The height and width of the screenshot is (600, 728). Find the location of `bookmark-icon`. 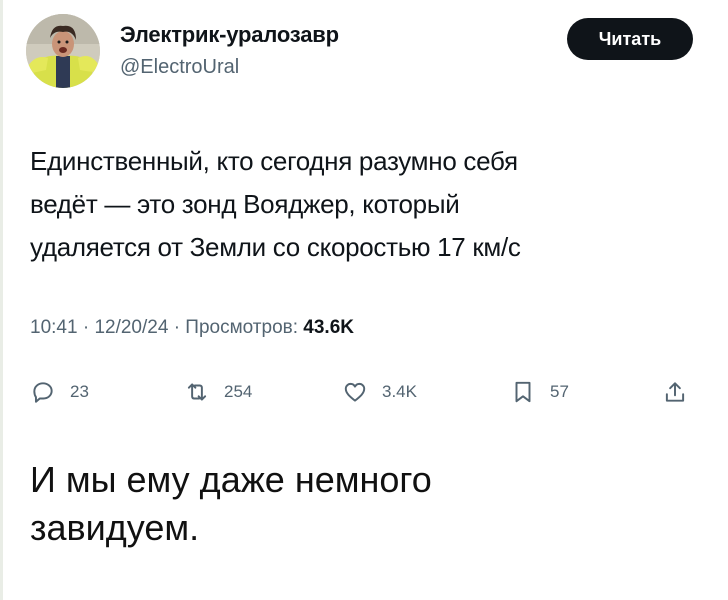

bookmark-icon is located at coordinates (523, 392).